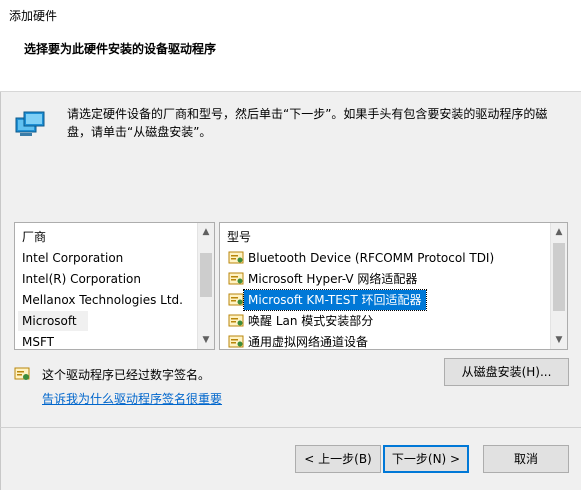  Describe the element at coordinates (338, 459) in the screenshot. I see `back-button: < 上一步(B)` at that location.